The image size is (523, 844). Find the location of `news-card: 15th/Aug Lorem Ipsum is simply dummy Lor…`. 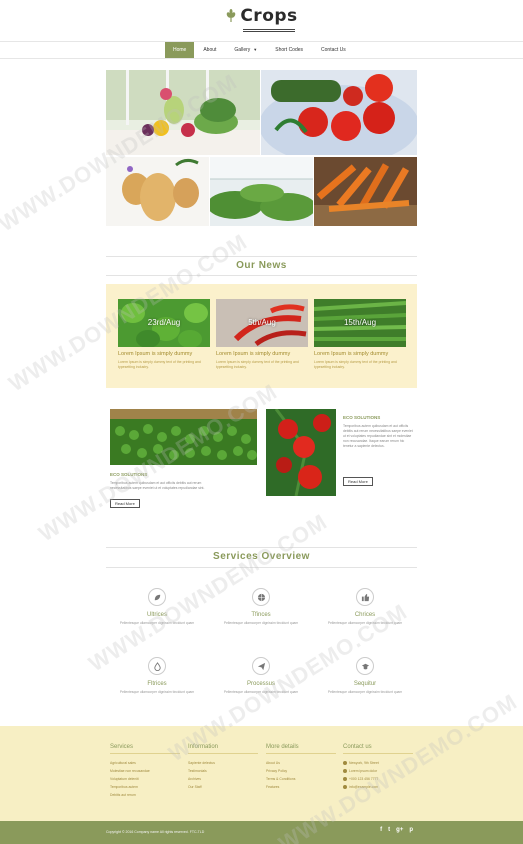

news-card: 15th/Aug Lorem Ipsum is simply dummy Lor… is located at coordinates (360, 334).